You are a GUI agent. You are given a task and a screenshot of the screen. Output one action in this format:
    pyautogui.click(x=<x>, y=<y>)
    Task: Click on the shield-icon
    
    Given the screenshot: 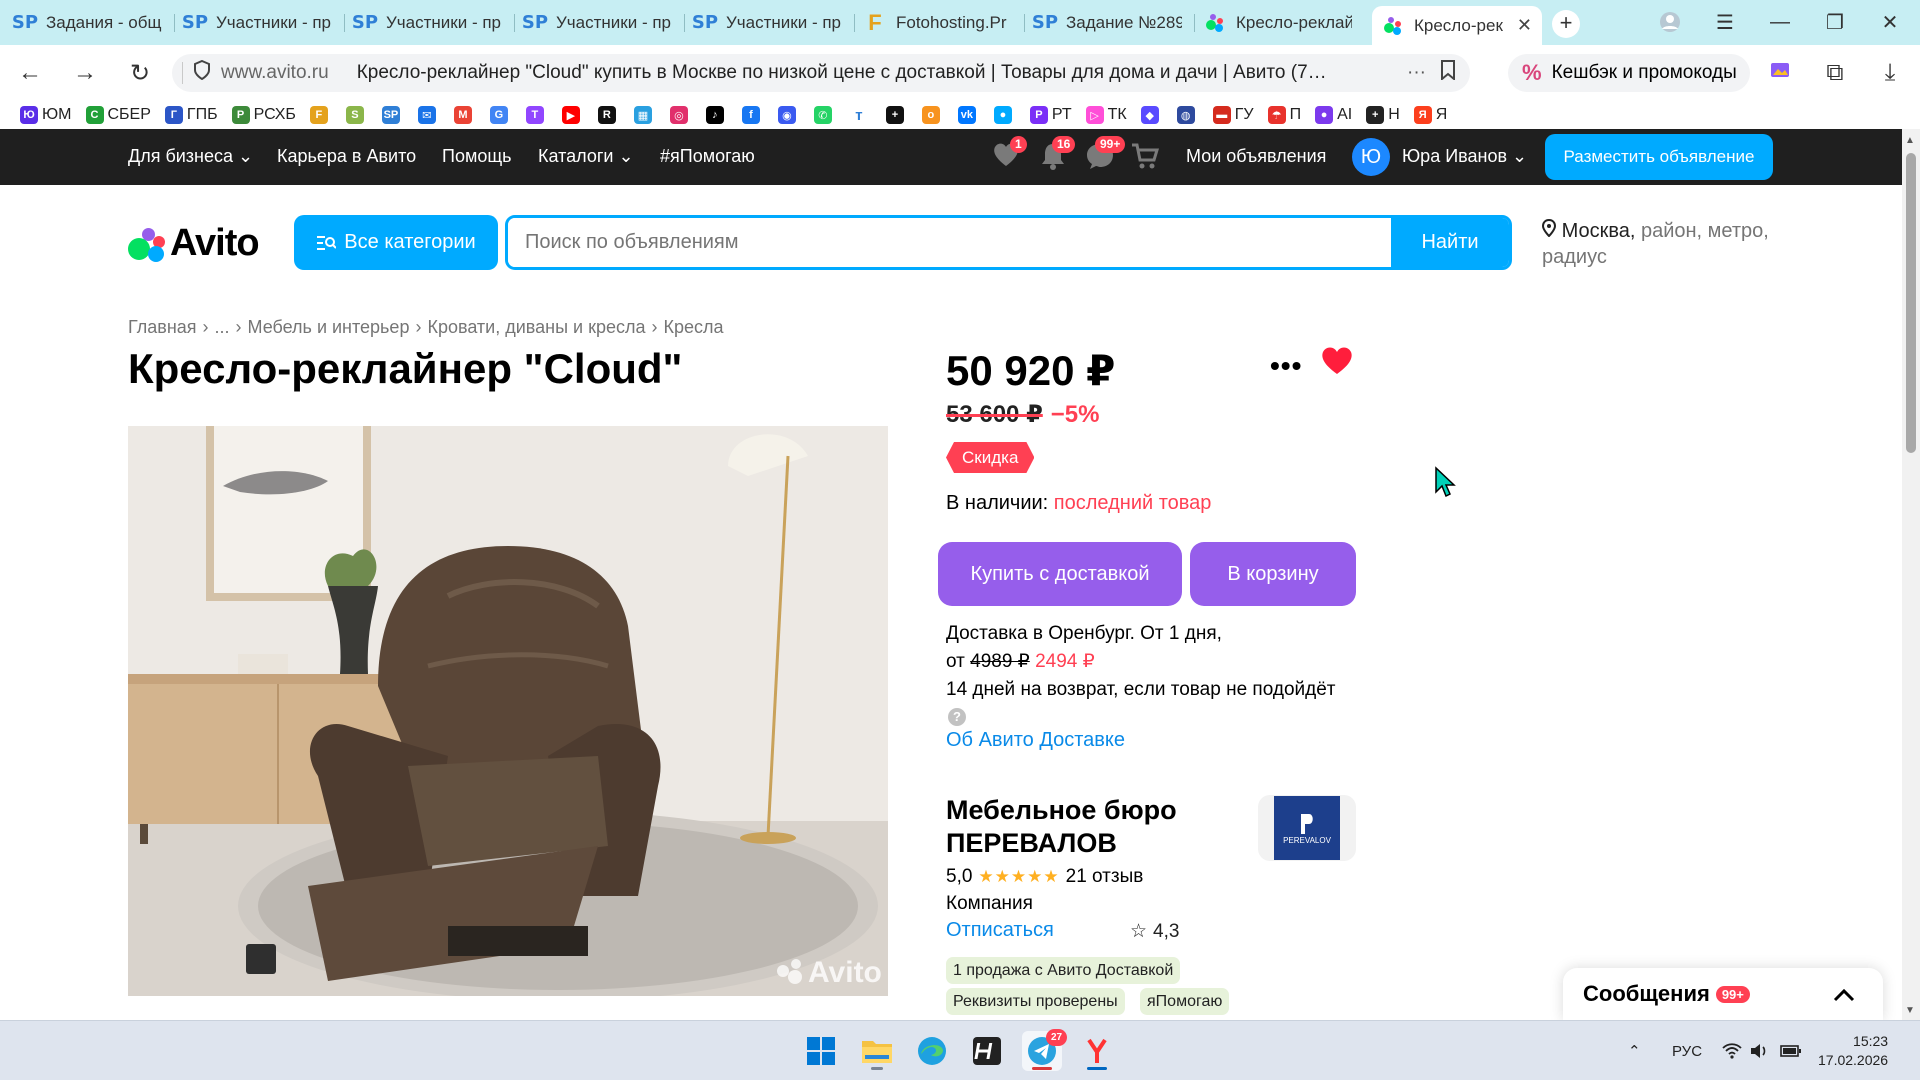 What is the action you would take?
    pyautogui.click(x=202, y=72)
    